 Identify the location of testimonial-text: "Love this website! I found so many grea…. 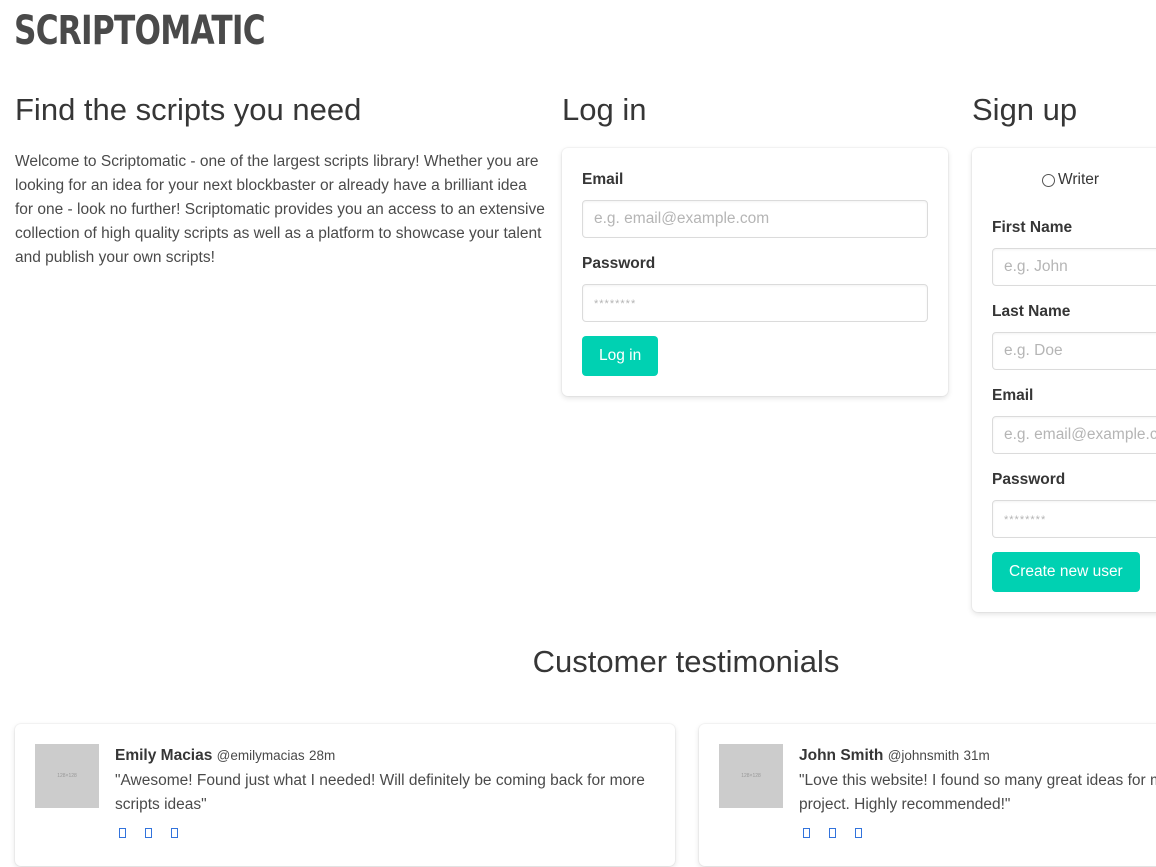
(977, 792).